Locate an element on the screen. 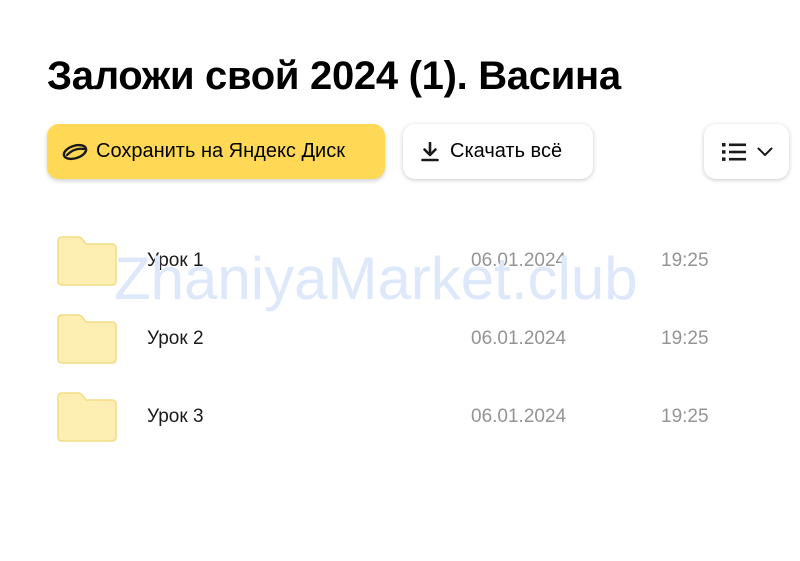 This screenshot has height=561, width=800. file-name: Урок 1 is located at coordinates (175, 260).